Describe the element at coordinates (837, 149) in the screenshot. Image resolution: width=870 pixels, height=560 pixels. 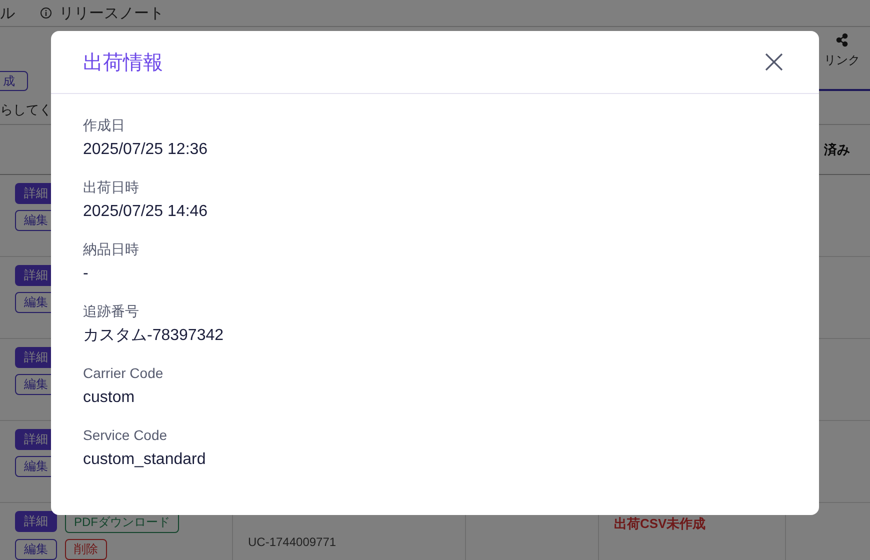
I see `column-header: 済み` at that location.